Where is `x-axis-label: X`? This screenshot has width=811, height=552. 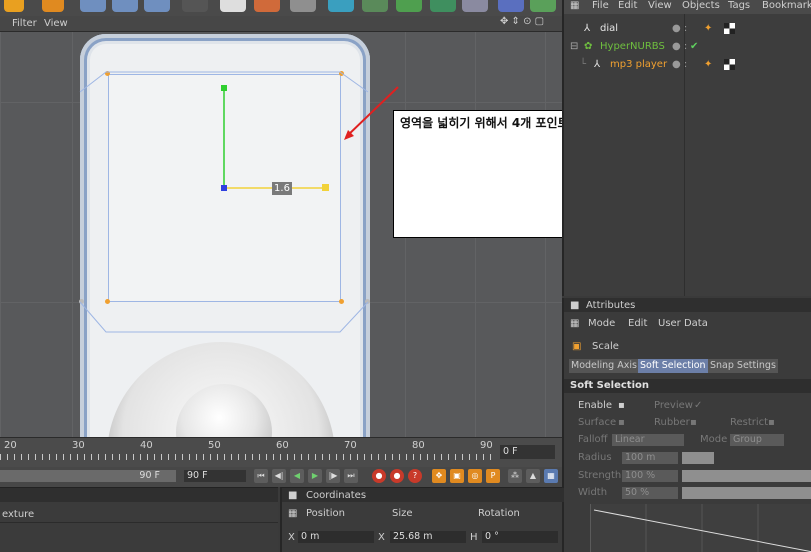
x-axis-label: X is located at coordinates (291, 537).